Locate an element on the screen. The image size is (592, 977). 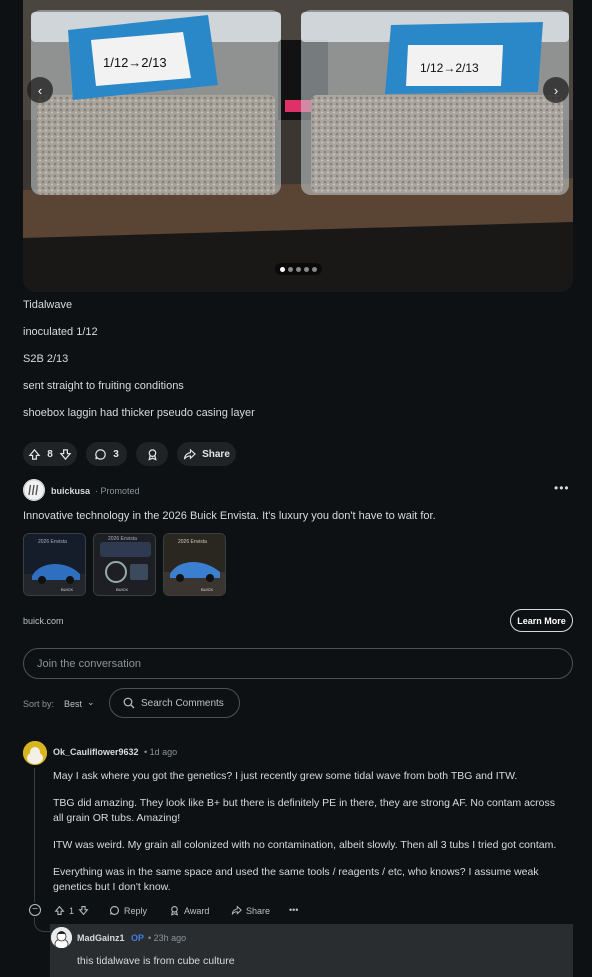
comments-button: 3 is located at coordinates (106, 454).